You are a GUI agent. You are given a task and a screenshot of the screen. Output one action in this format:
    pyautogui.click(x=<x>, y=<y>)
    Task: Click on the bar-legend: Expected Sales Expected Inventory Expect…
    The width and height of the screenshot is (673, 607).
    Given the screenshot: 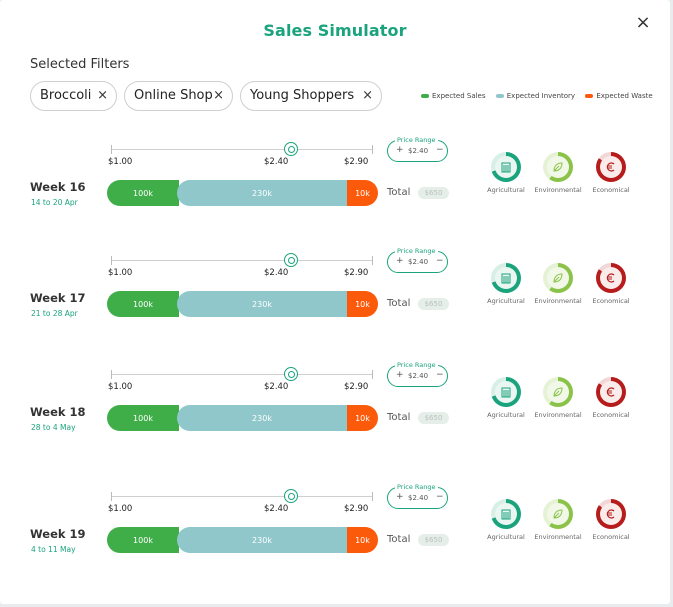 What is the action you would take?
    pyautogui.click(x=541, y=96)
    